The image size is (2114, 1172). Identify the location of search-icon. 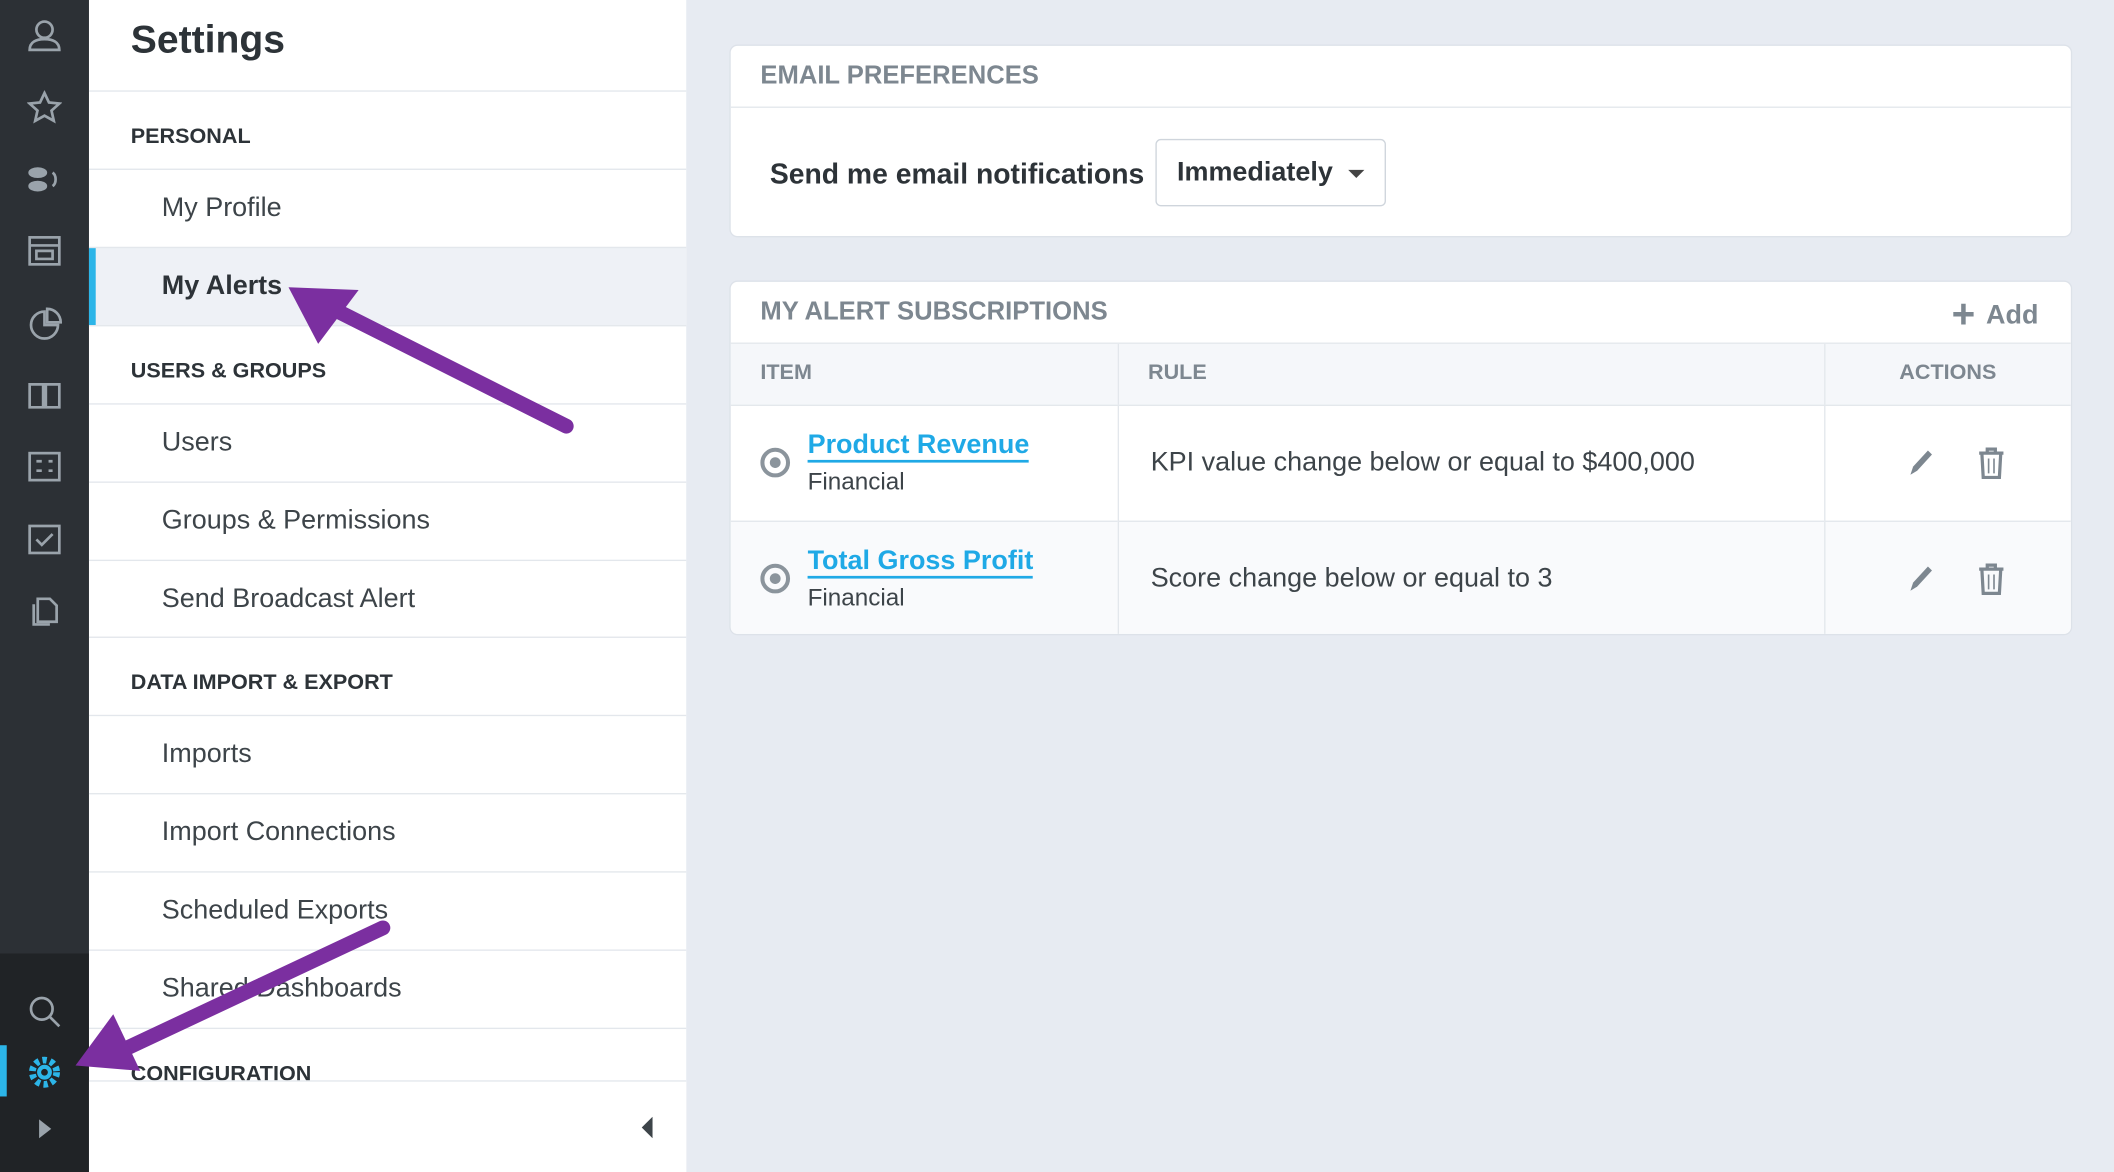
(44, 1011).